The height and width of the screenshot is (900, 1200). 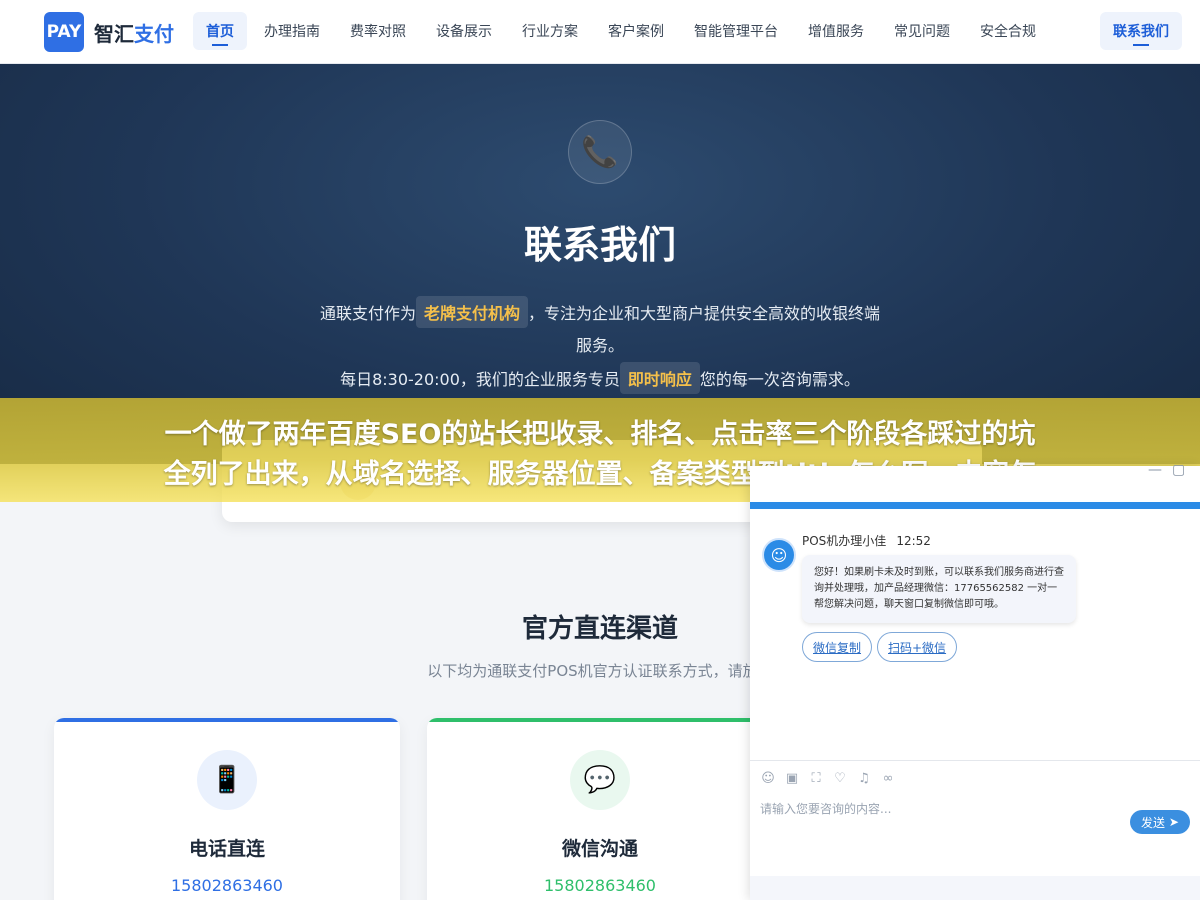 What do you see at coordinates (975, 760) in the screenshot?
I see `divider` at bounding box center [975, 760].